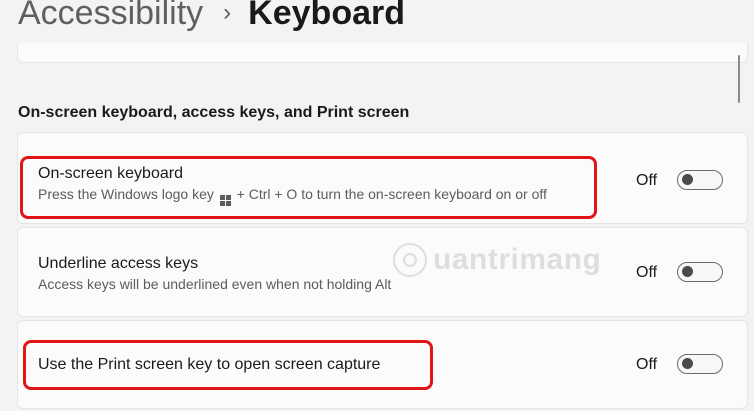 This screenshot has width=754, height=411. I want to click on breadcrumb: Accessibility › Keyboard, so click(211, 19).